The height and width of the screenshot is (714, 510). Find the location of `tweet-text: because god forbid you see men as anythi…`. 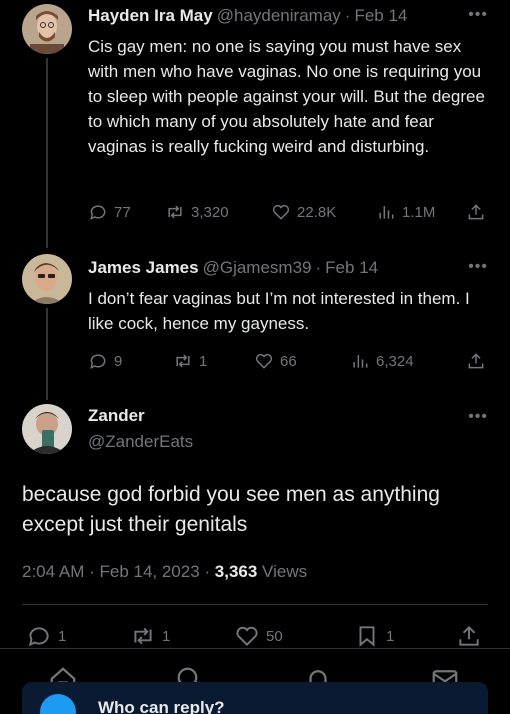

tweet-text: because god forbid you see men as anythi… is located at coordinates (231, 509).